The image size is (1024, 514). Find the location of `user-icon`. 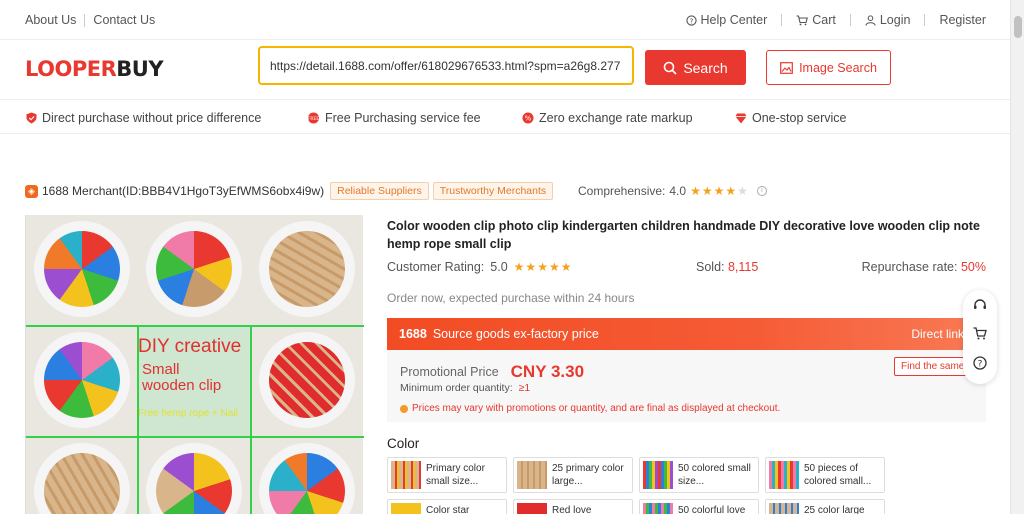

user-icon is located at coordinates (870, 20).